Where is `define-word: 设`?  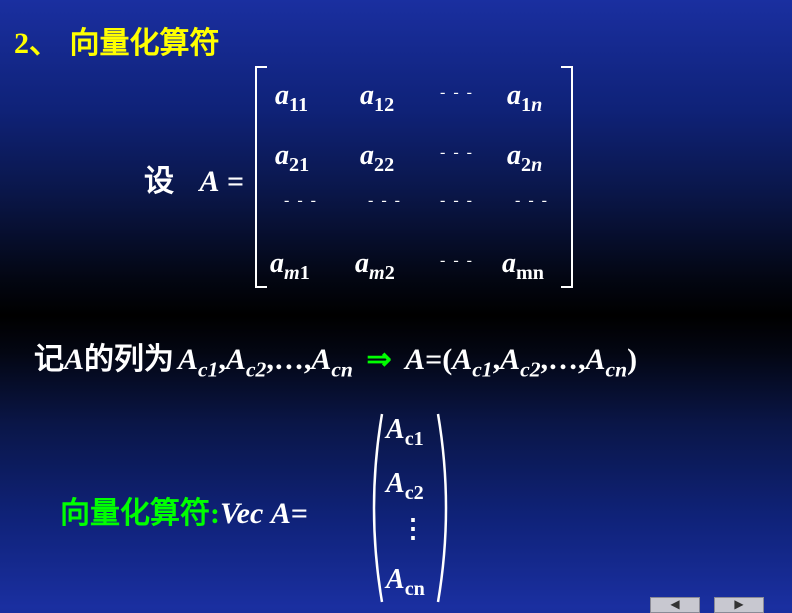
define-word: 设 is located at coordinates (159, 181).